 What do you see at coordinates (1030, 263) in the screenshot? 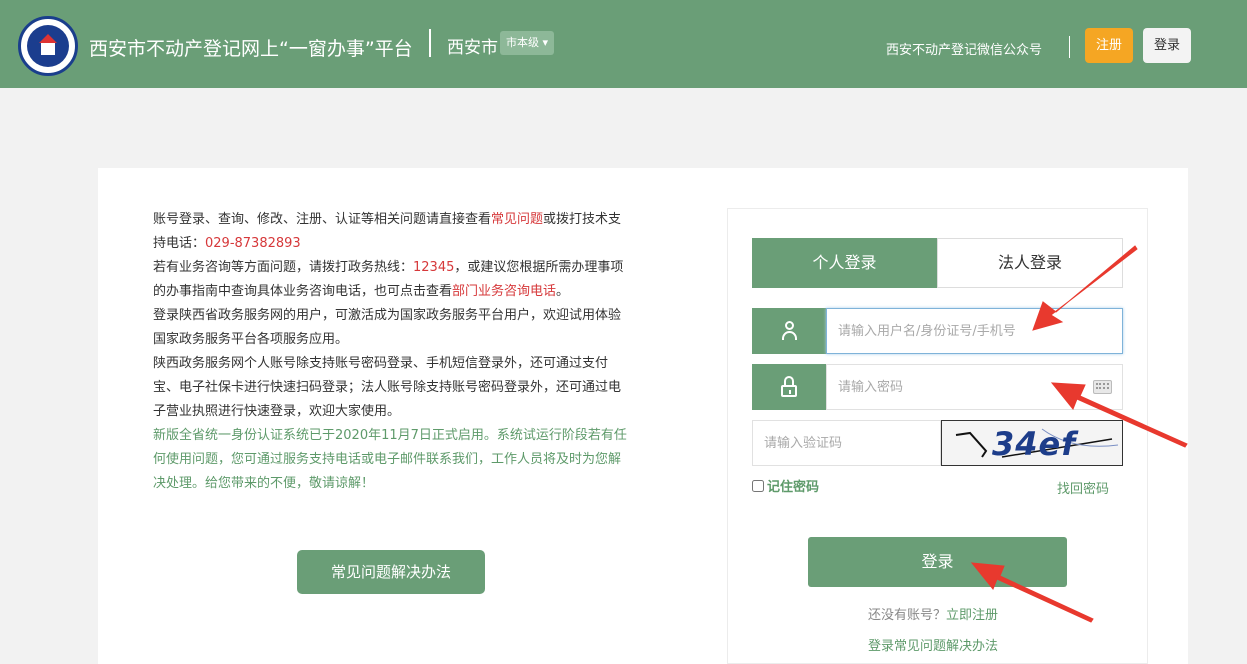
I see `tab-legal-login: 法人登录` at bounding box center [1030, 263].